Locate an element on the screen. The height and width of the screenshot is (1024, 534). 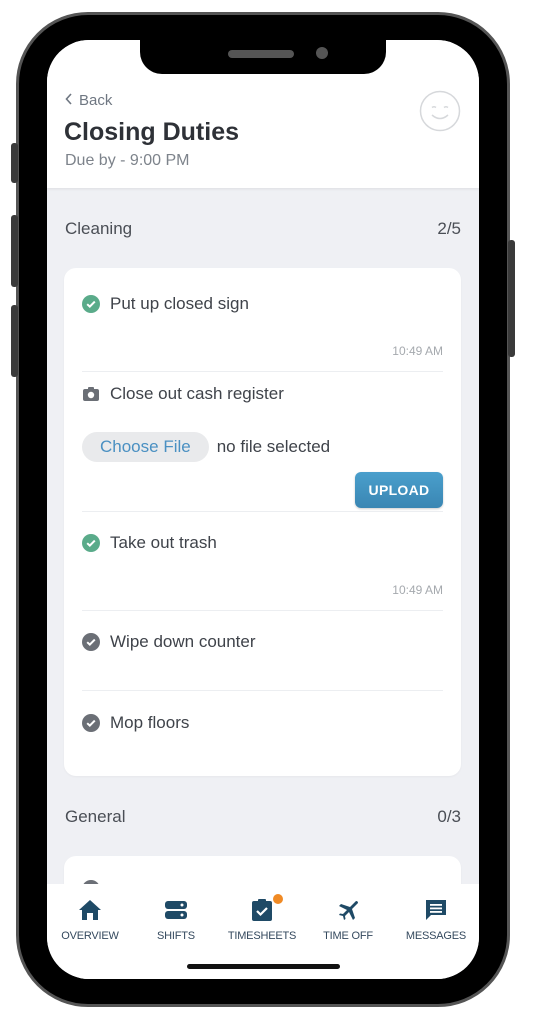
power-button is located at coordinates (511, 298).